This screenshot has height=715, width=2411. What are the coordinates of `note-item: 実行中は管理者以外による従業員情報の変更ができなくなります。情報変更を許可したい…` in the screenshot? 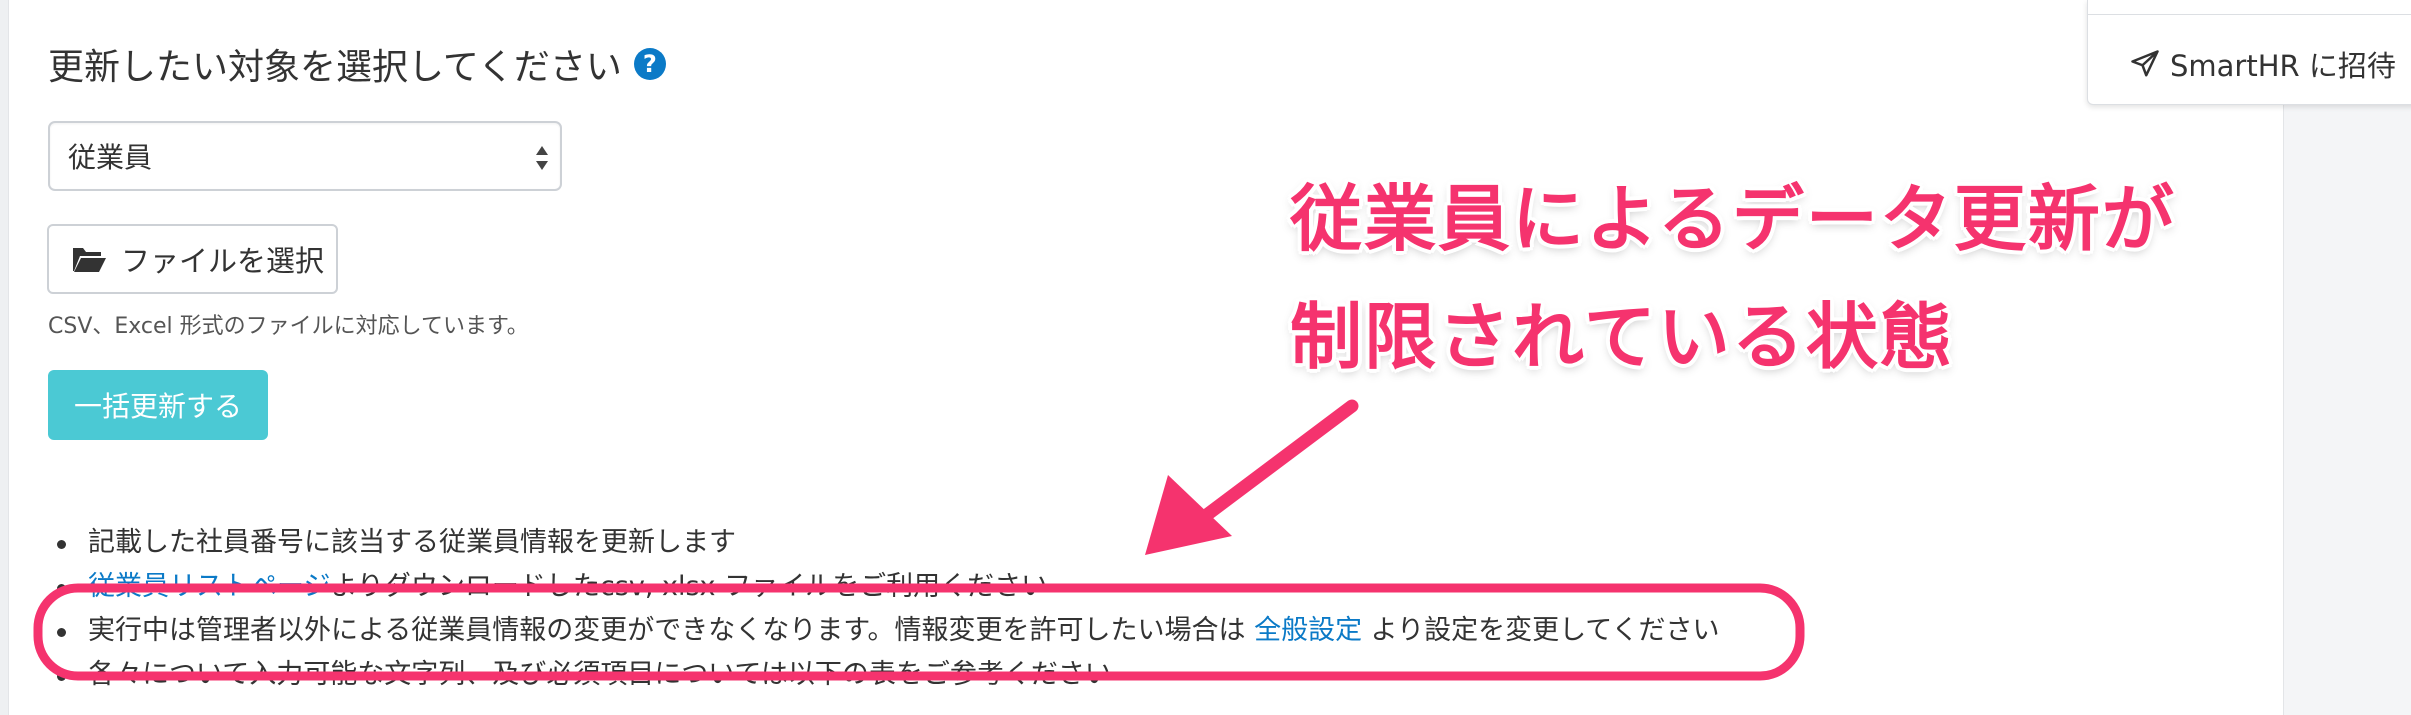 It's located at (1135, 633).